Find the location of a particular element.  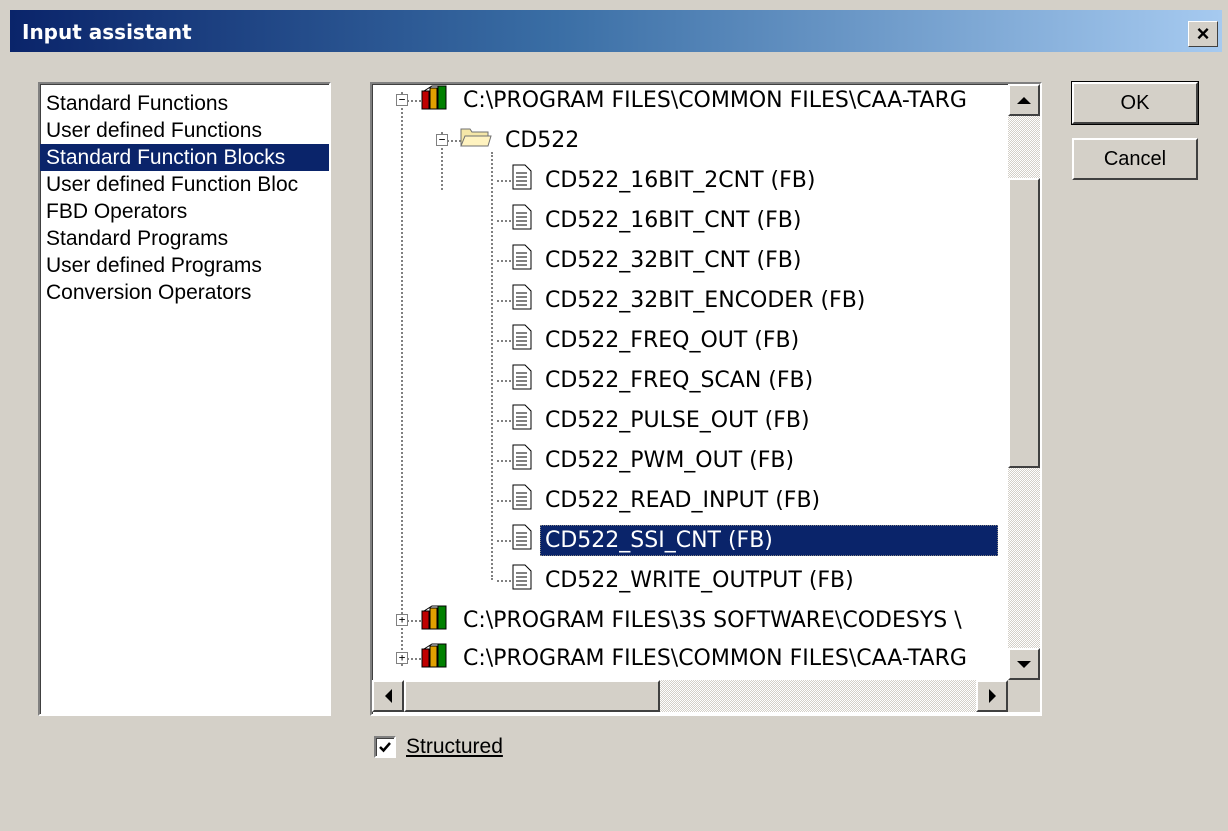

scroll-down-button is located at coordinates (1024, 664).